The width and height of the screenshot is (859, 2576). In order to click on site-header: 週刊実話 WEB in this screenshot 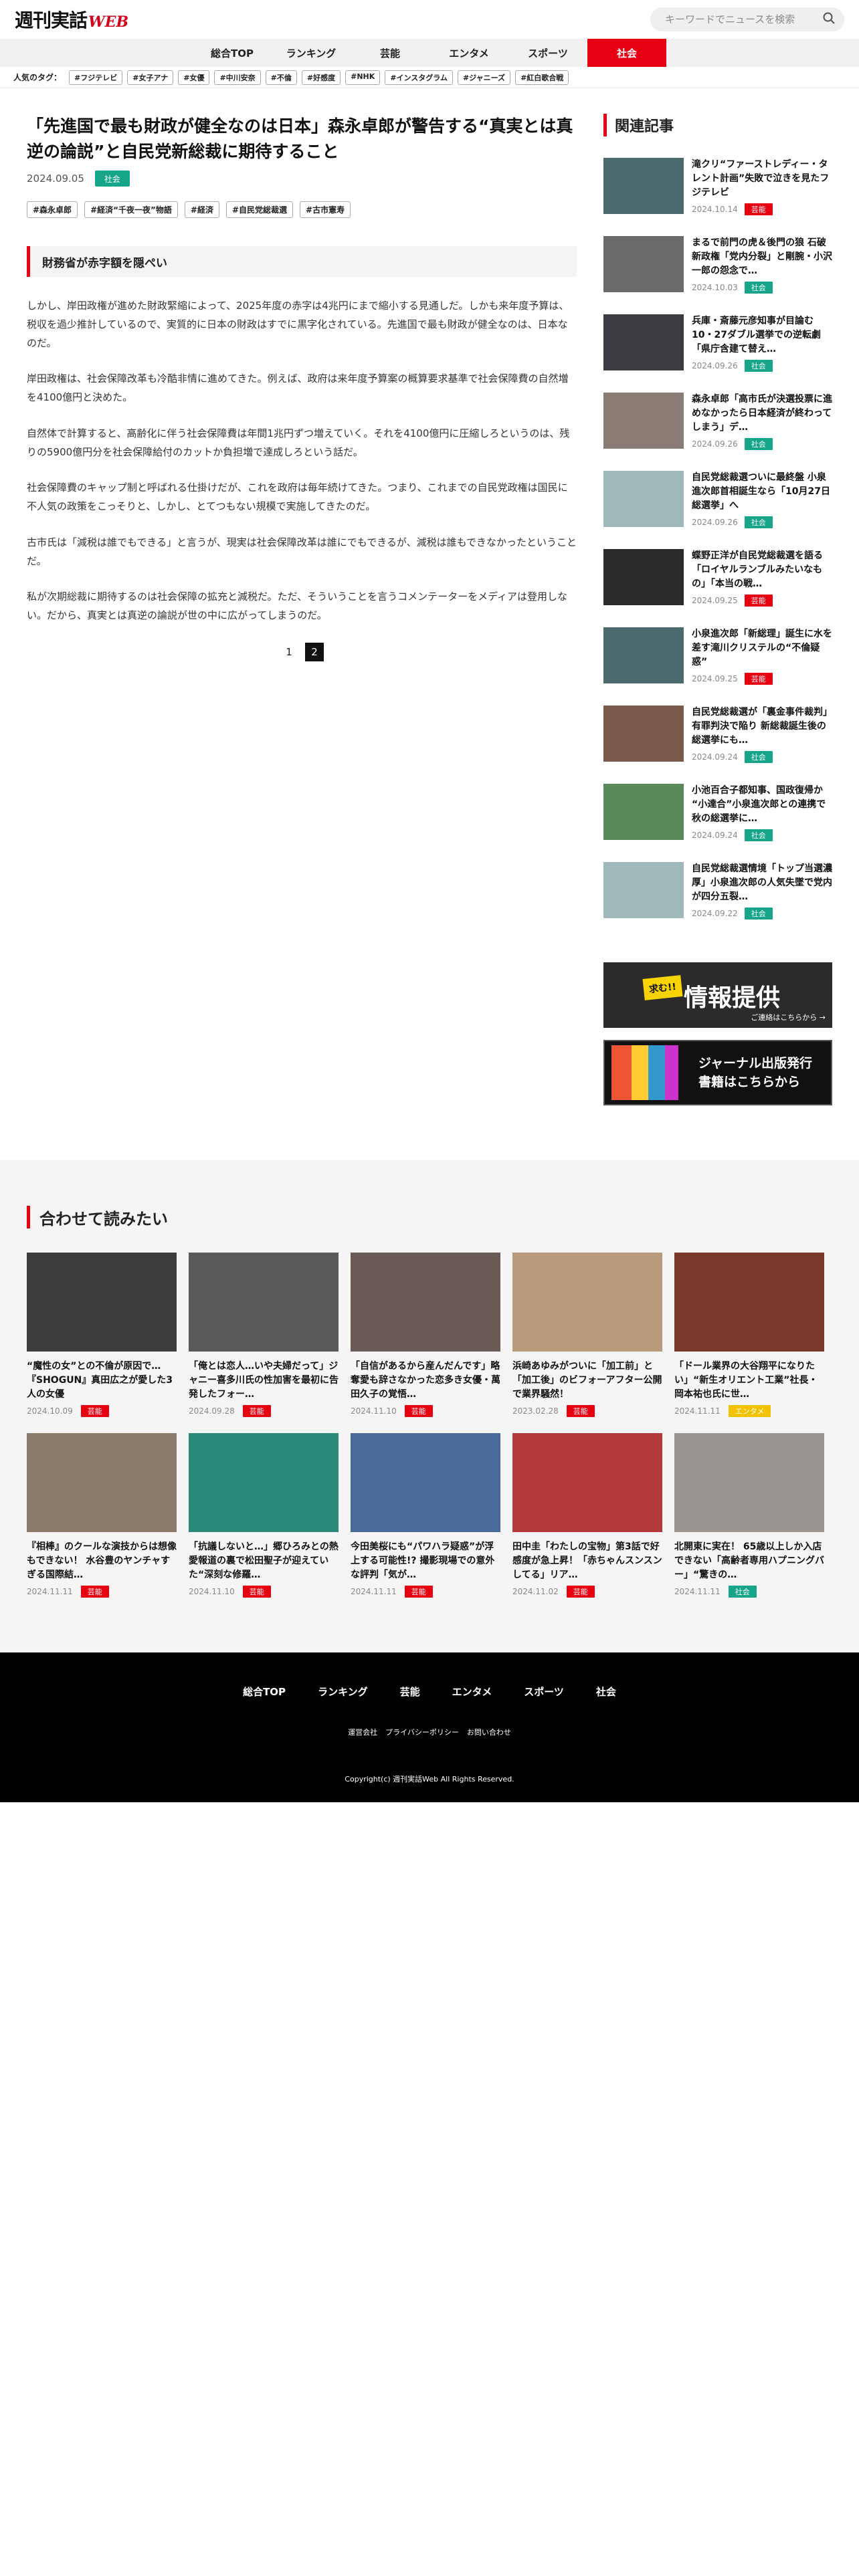, I will do `click(429, 19)`.